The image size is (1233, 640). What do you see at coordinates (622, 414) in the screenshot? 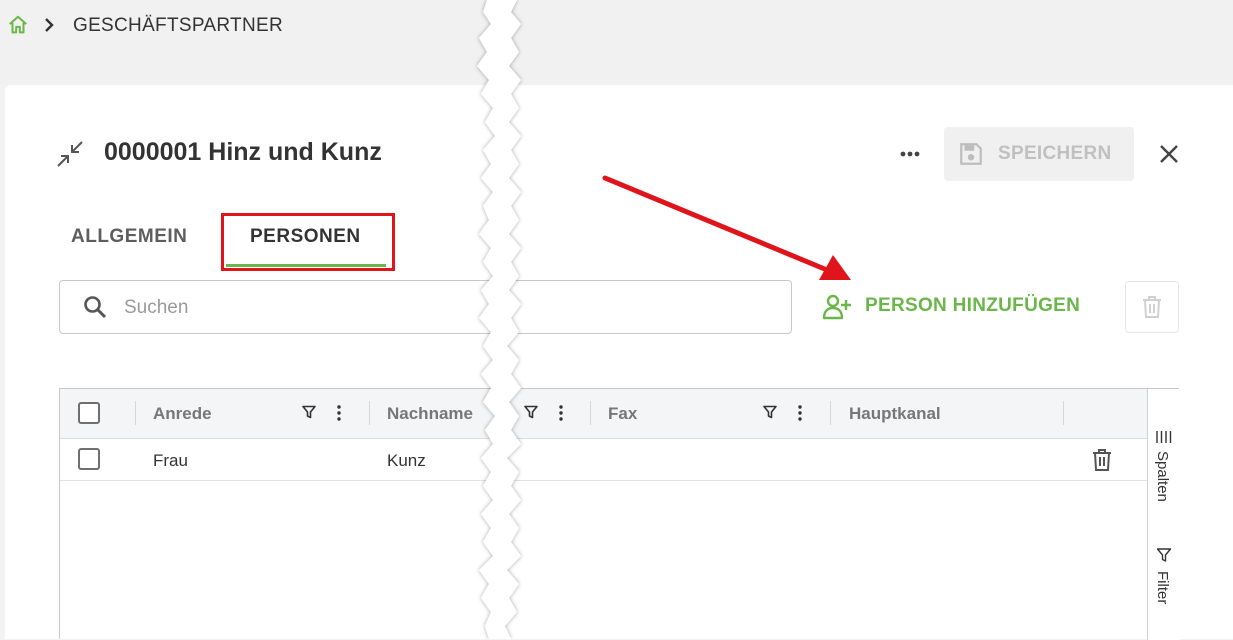
I see `column-header-fax: Fax` at bounding box center [622, 414].